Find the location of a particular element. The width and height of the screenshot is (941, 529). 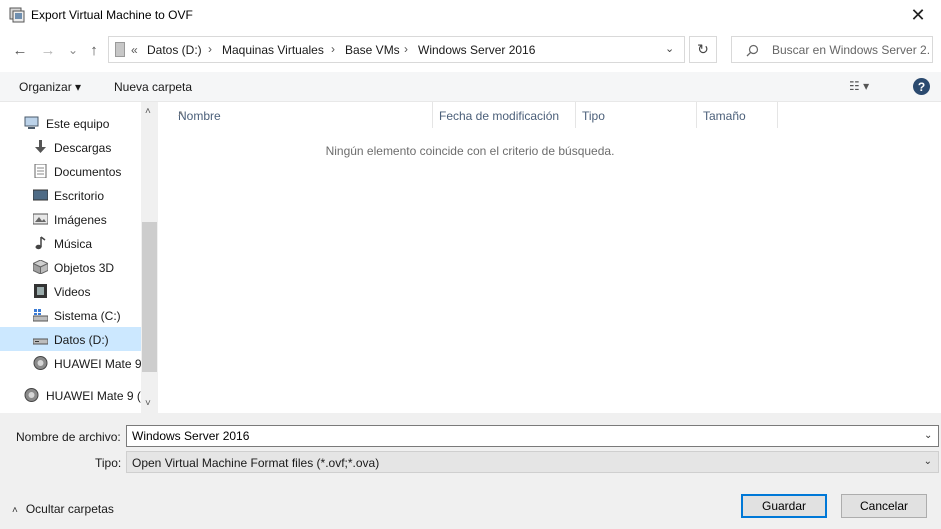

nav-item-escritorio: Escritorio is located at coordinates (70, 195).